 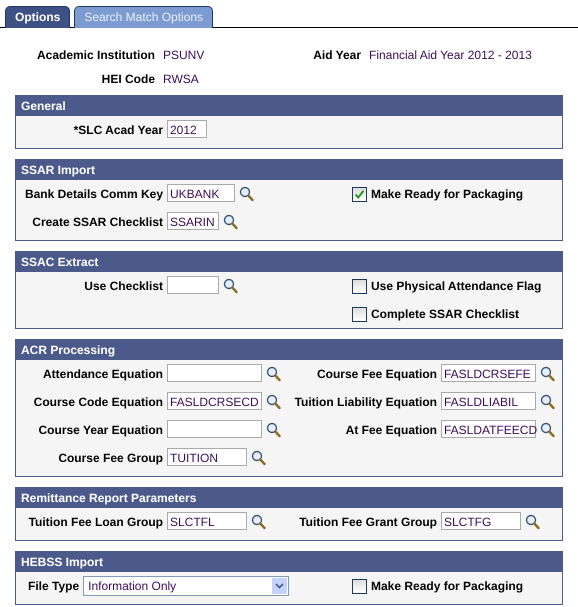 What do you see at coordinates (97, 221) in the screenshot?
I see `field-label: Create SSAR Checklist` at bounding box center [97, 221].